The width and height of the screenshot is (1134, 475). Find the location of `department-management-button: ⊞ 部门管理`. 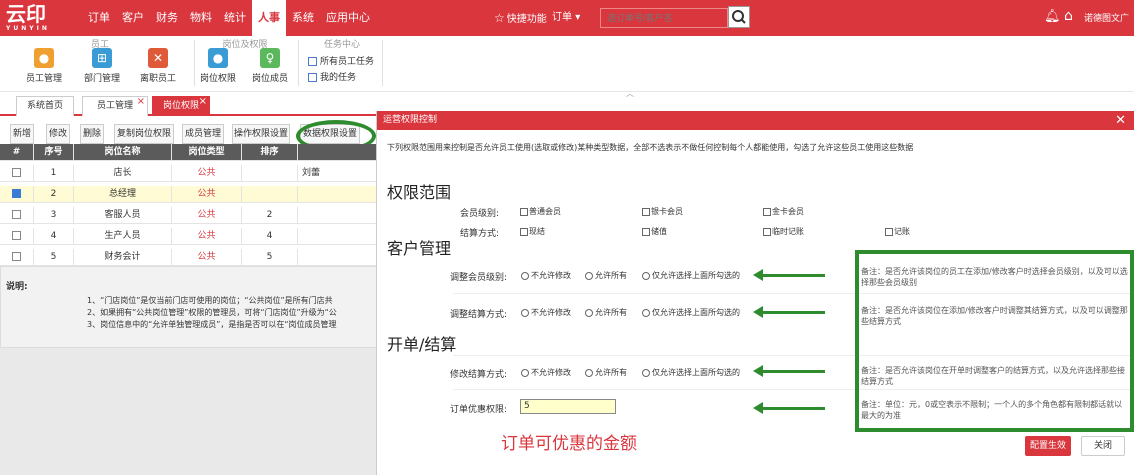

department-management-button: ⊞ 部门管理 is located at coordinates (102, 66).